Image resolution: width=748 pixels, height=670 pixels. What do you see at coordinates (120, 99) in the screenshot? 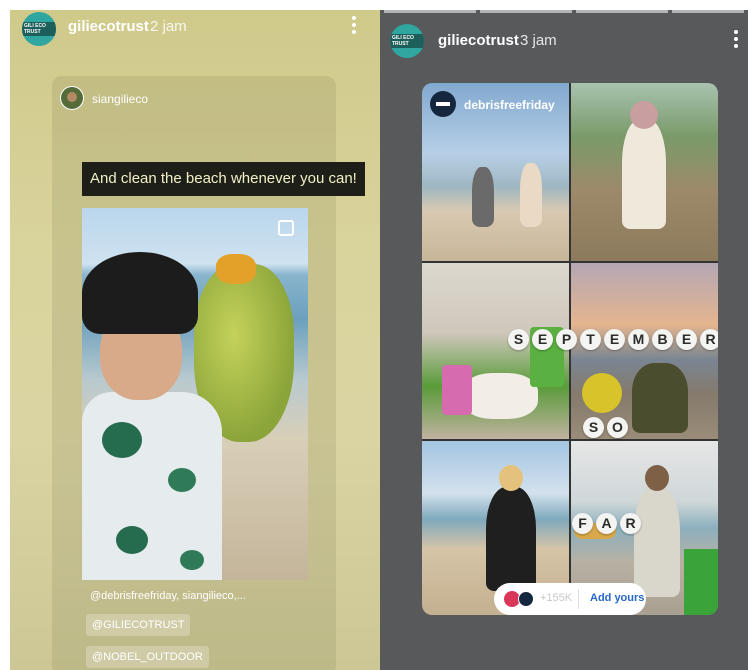
I see `repost-account-name: siangilieco` at bounding box center [120, 99].